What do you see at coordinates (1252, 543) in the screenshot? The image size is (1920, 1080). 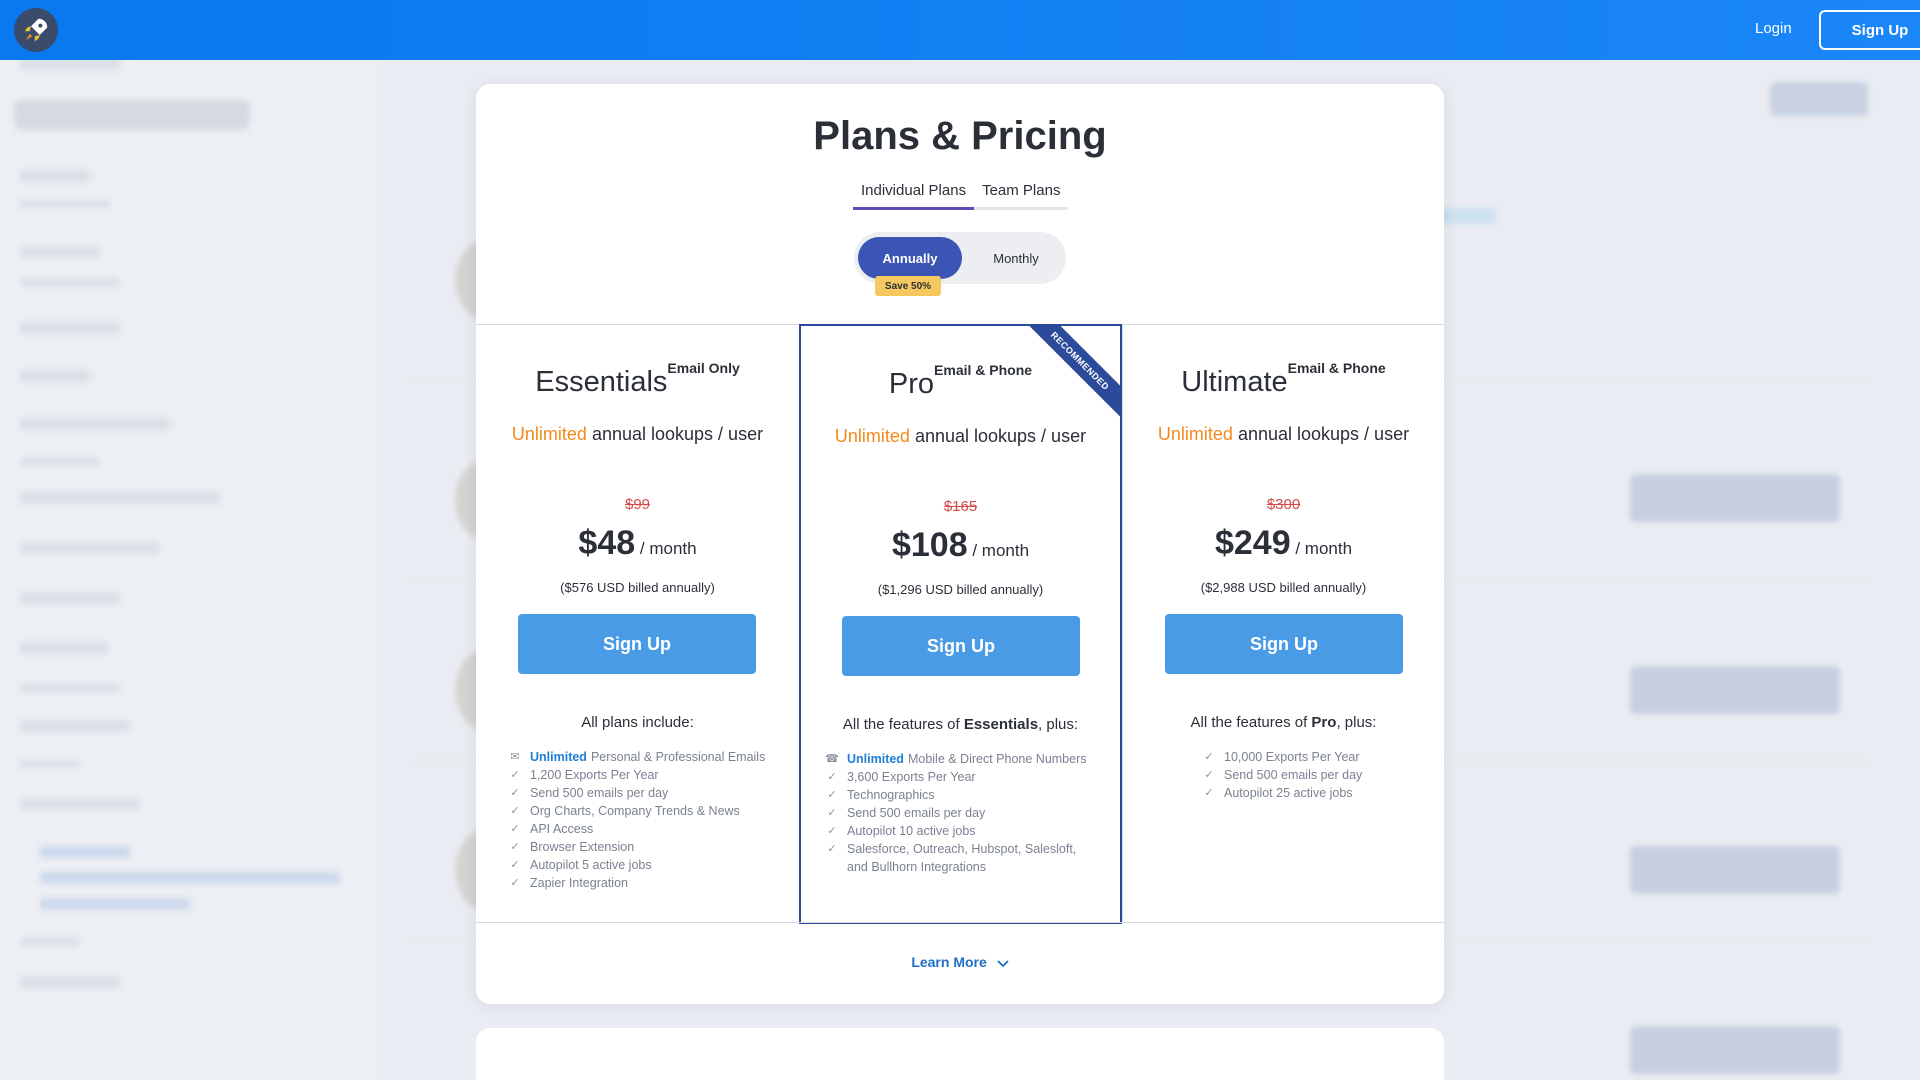 I see `price-amount: $249` at bounding box center [1252, 543].